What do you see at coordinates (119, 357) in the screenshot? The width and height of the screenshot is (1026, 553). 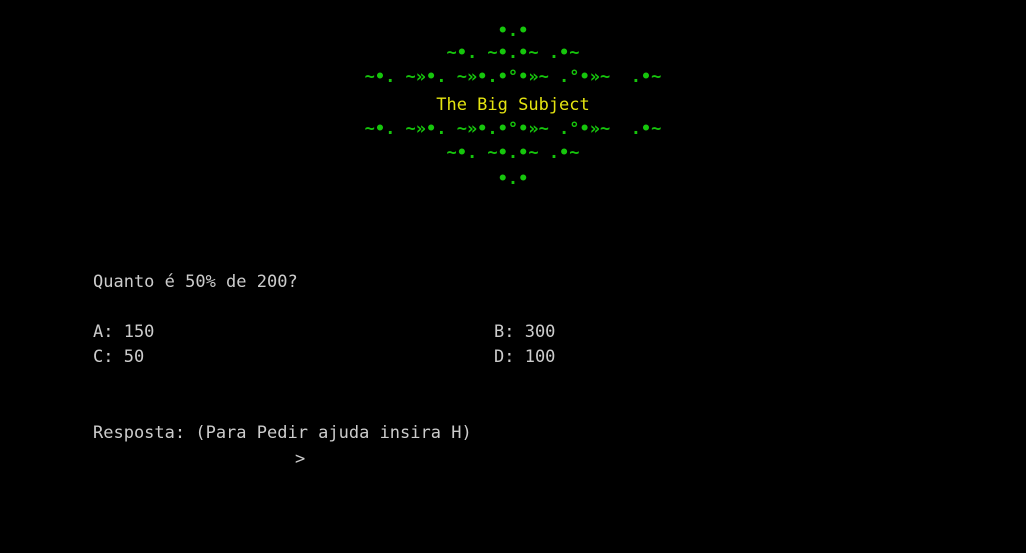 I see `option-c: C: 50` at bounding box center [119, 357].